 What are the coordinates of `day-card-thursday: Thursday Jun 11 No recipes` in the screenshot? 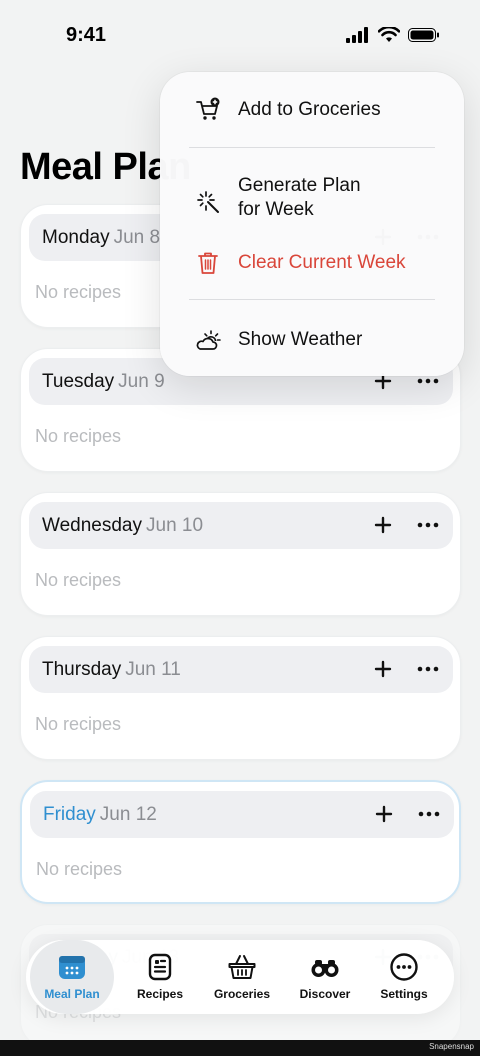 It's located at (240, 698).